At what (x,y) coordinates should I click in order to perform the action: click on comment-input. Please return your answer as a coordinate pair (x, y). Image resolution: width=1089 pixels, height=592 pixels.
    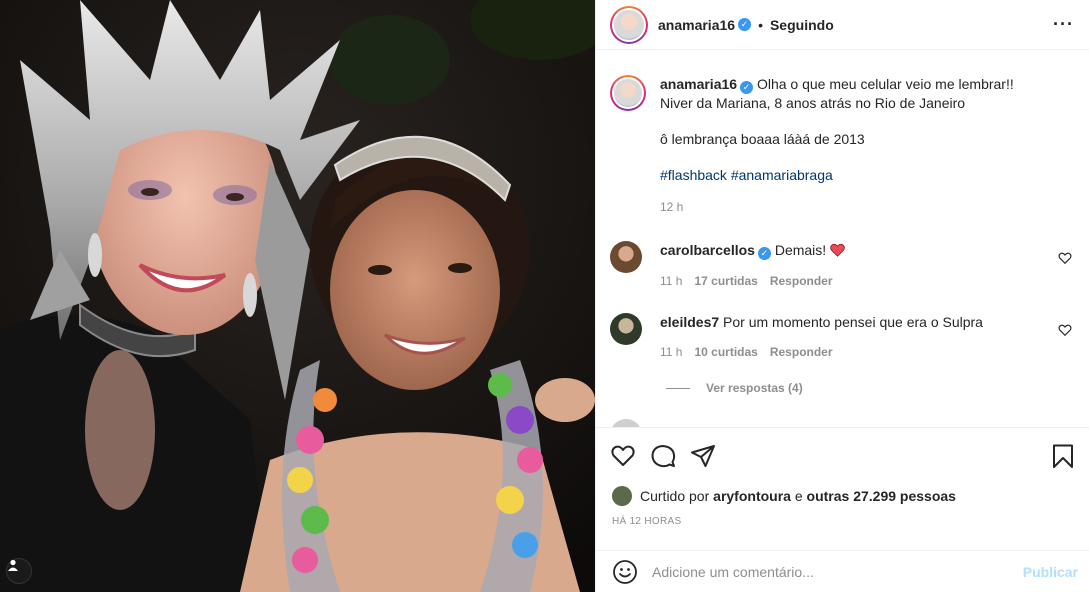
    Looking at the image, I should click on (832, 571).